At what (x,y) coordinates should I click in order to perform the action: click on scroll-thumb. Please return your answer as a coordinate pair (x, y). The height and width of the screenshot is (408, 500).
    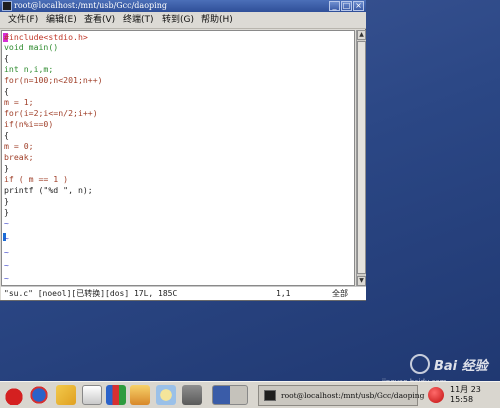
    Looking at the image, I should click on (361, 157).